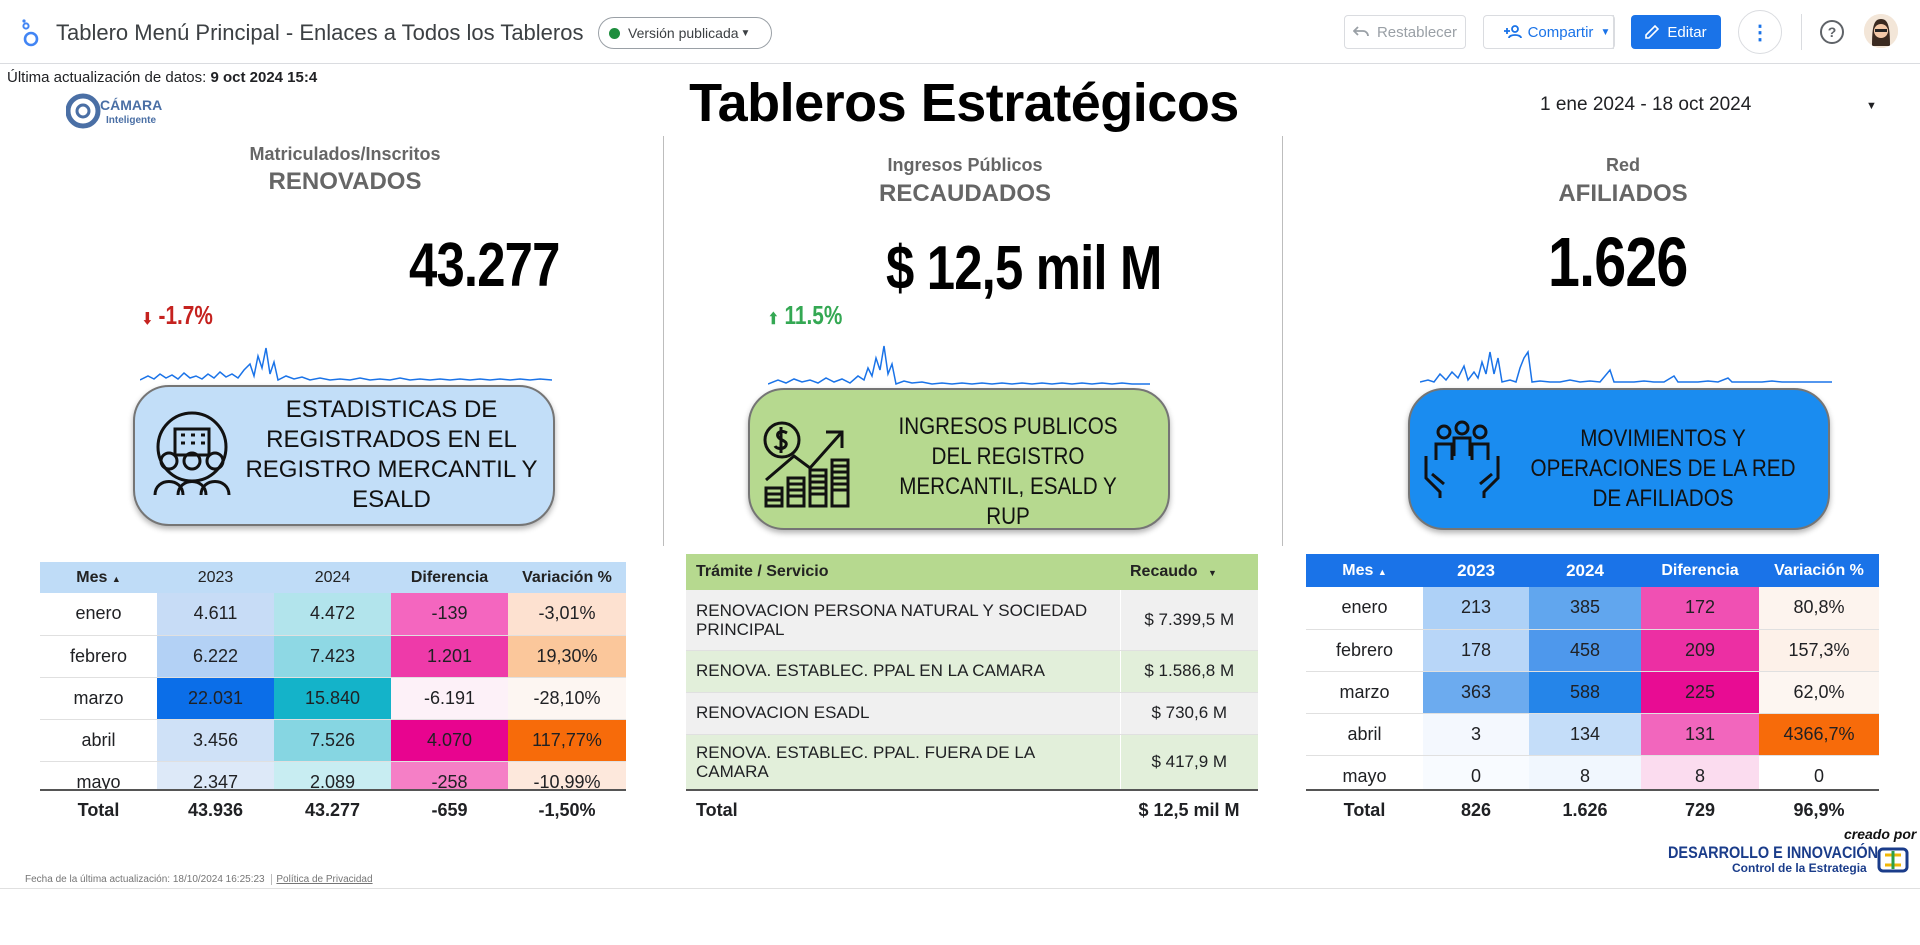  I want to click on table-cell: 3.456, so click(215, 740).